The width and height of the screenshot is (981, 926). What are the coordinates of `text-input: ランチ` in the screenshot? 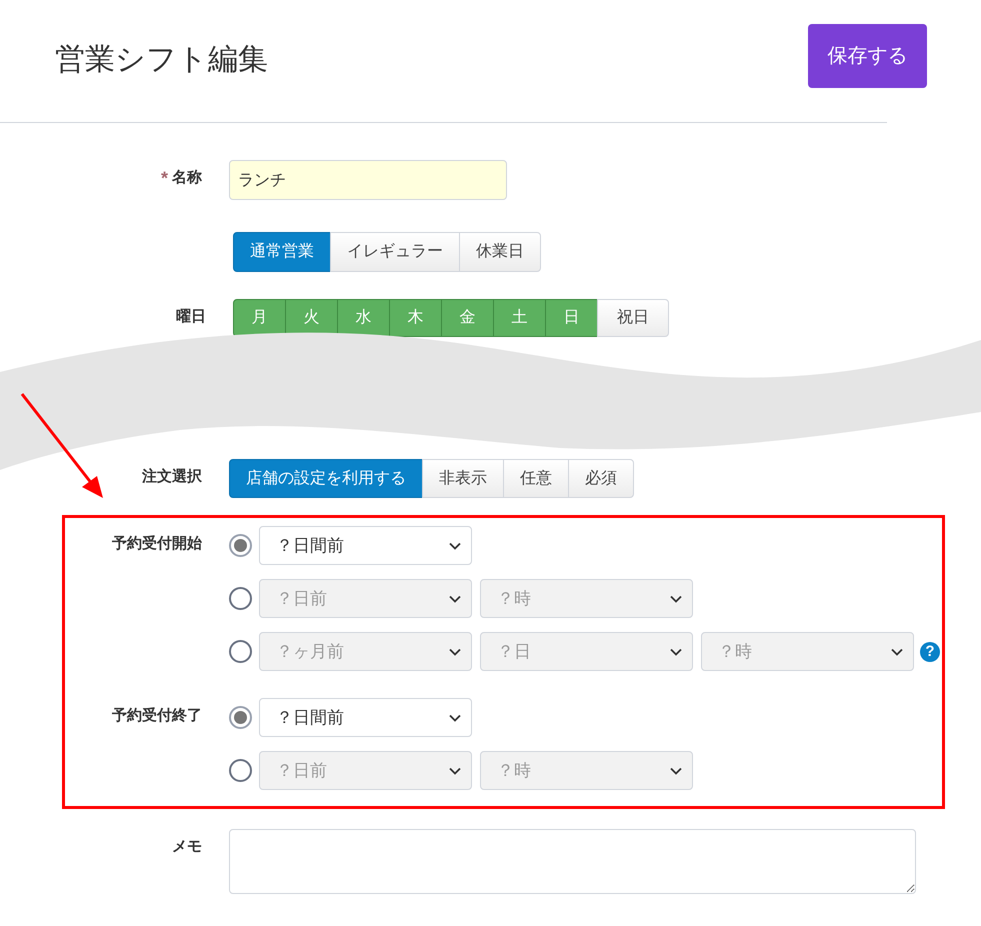 It's located at (368, 180).